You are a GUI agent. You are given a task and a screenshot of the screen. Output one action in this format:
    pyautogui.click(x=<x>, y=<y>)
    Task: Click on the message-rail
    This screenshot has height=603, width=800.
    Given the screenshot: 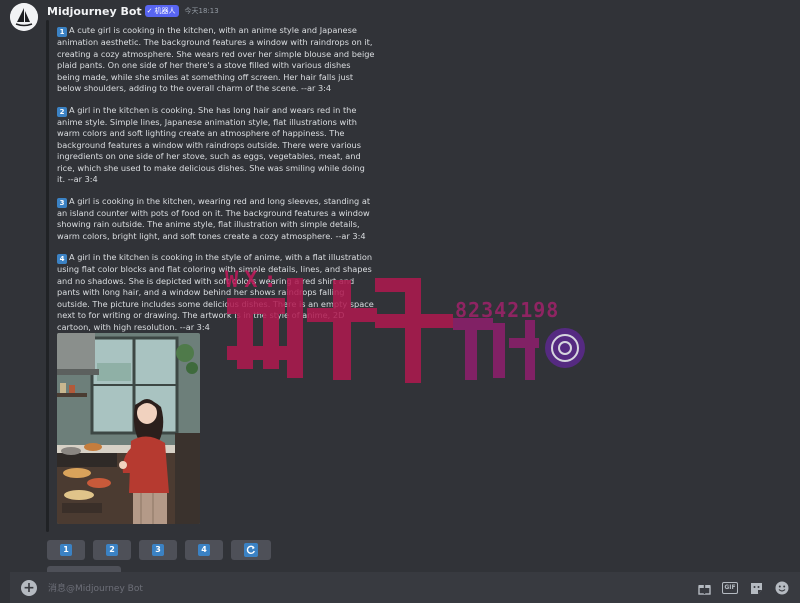 What is the action you would take?
    pyautogui.click(x=47, y=276)
    